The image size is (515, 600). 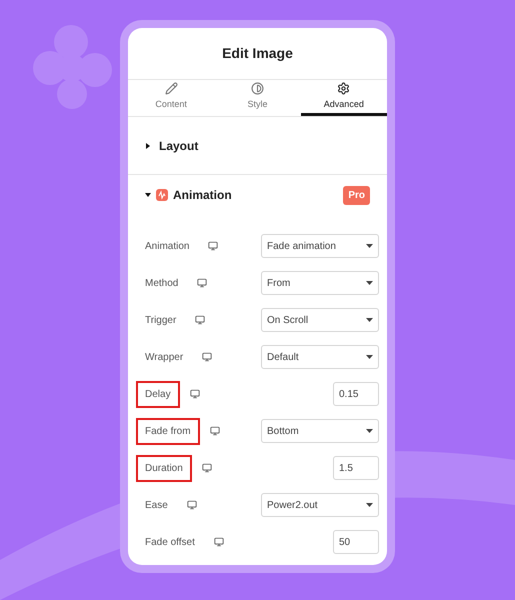 What do you see at coordinates (257, 88) in the screenshot?
I see `contrast-icon` at bounding box center [257, 88].